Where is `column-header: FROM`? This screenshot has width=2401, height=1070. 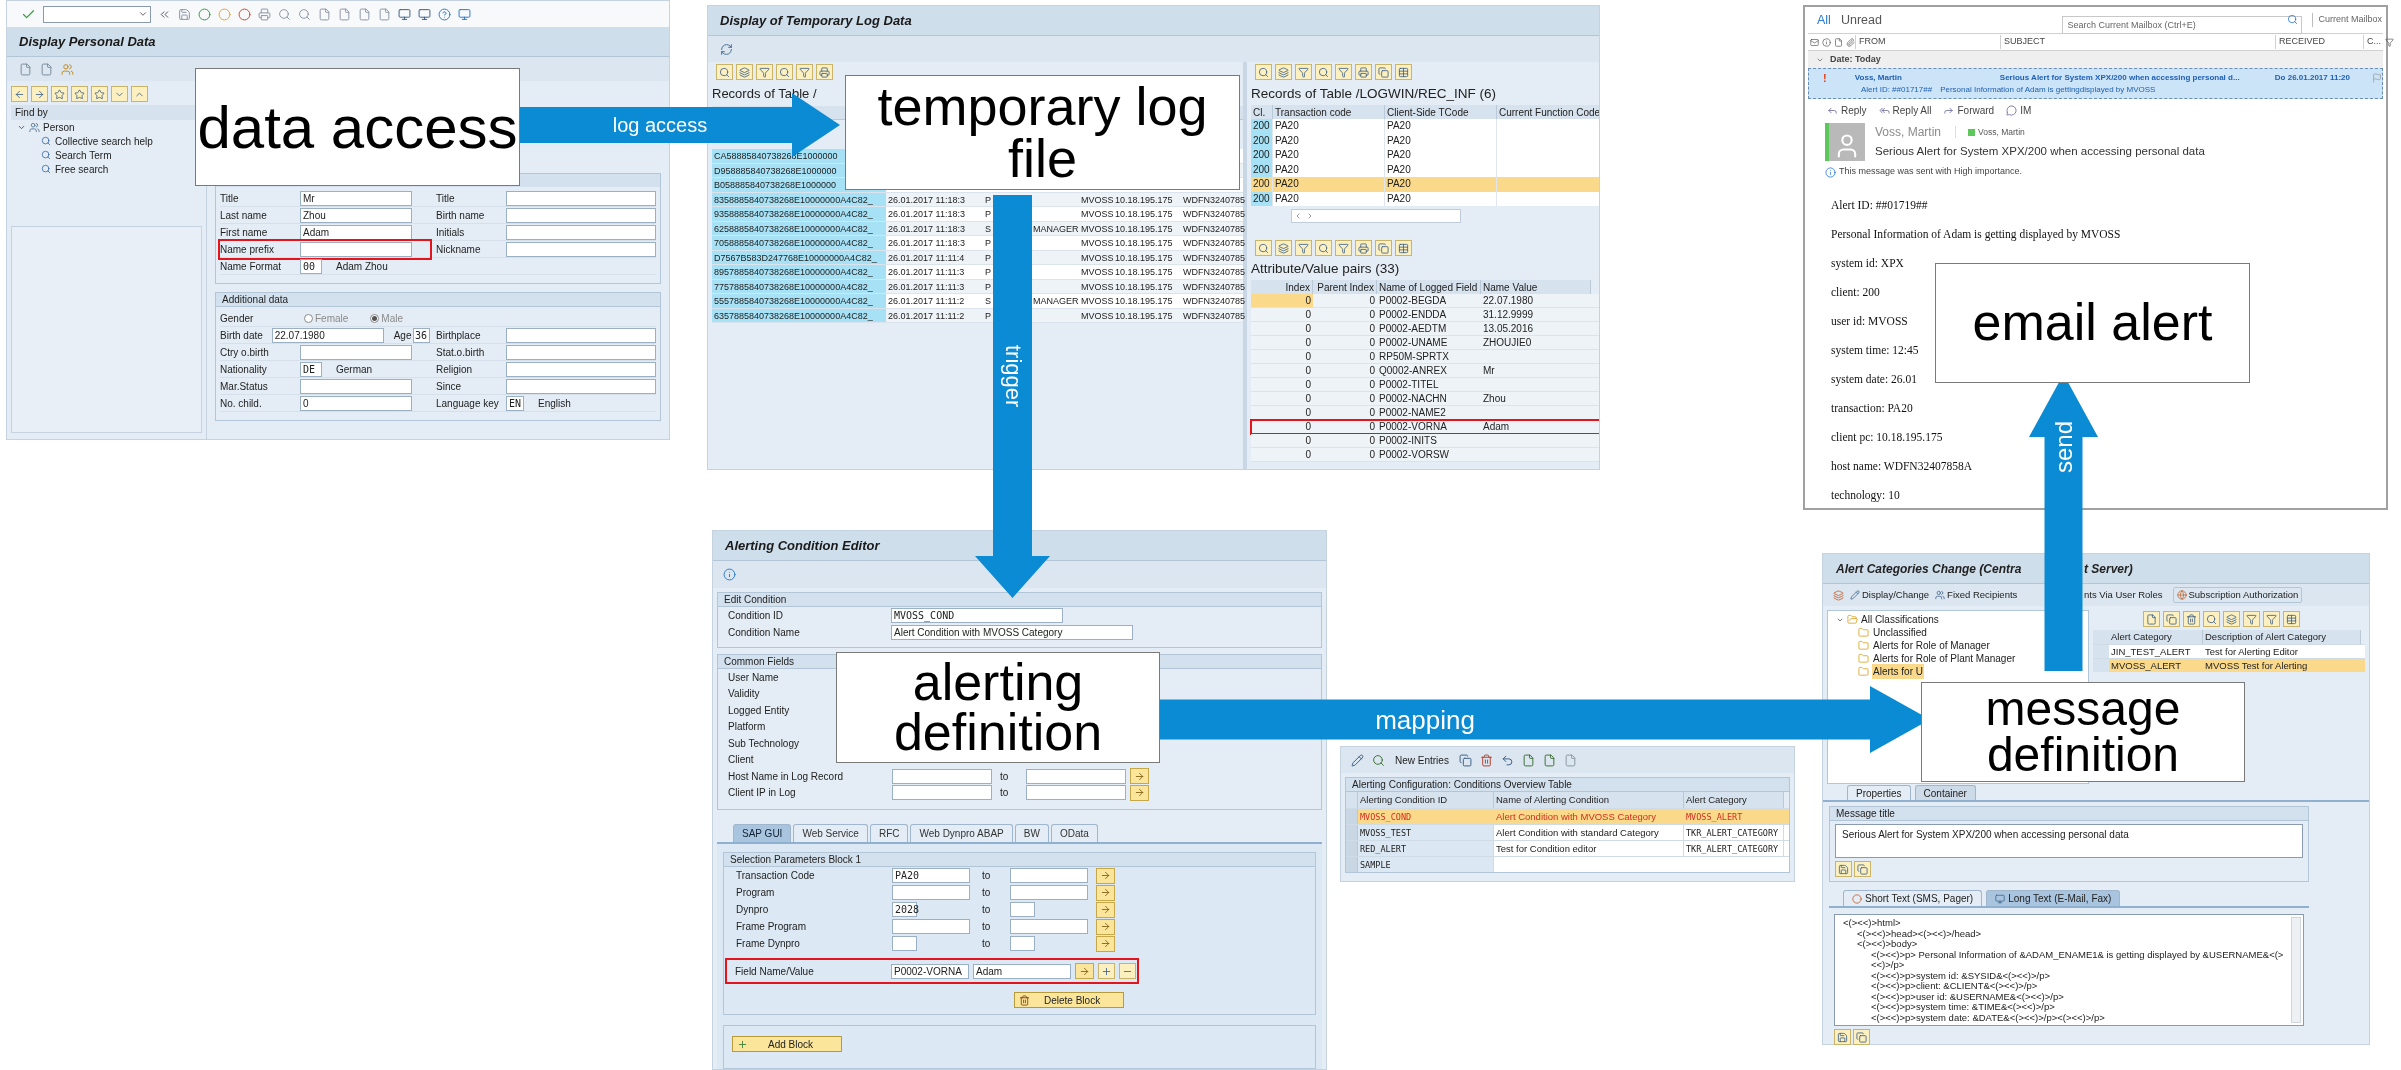
column-header: FROM is located at coordinates (1927, 42).